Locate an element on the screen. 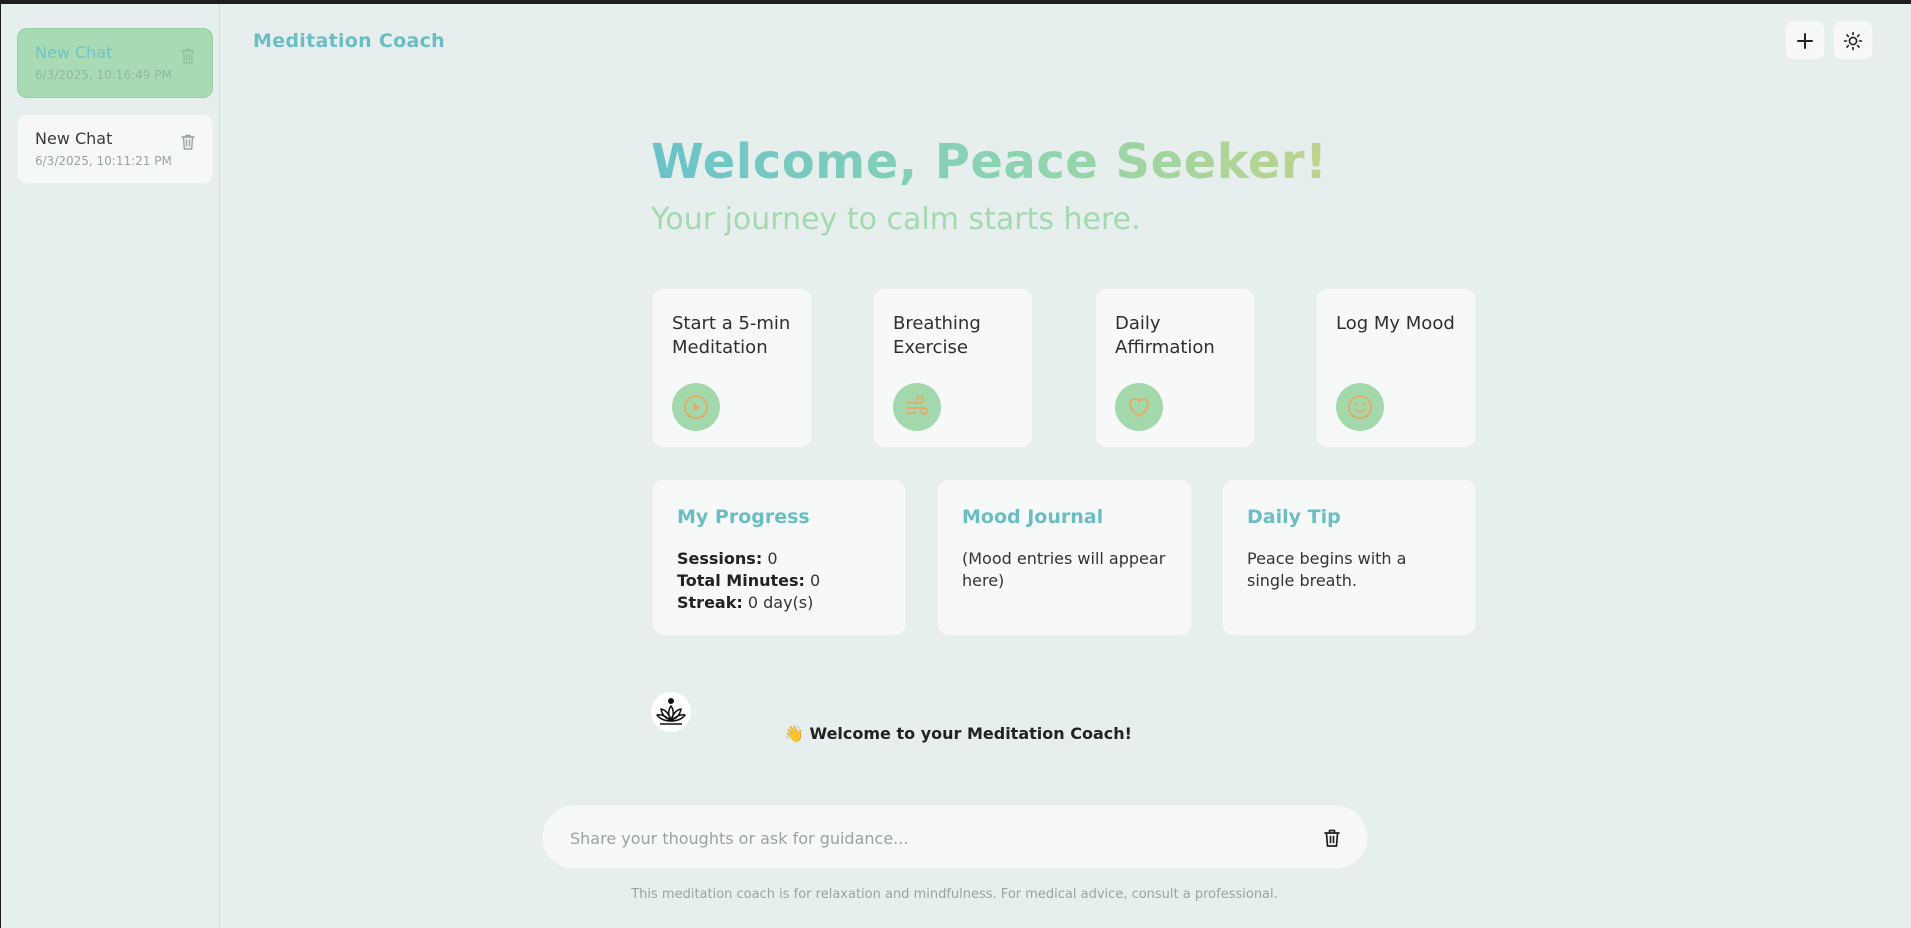 This screenshot has width=1911, height=928. minutes-value: 0 is located at coordinates (815, 580).